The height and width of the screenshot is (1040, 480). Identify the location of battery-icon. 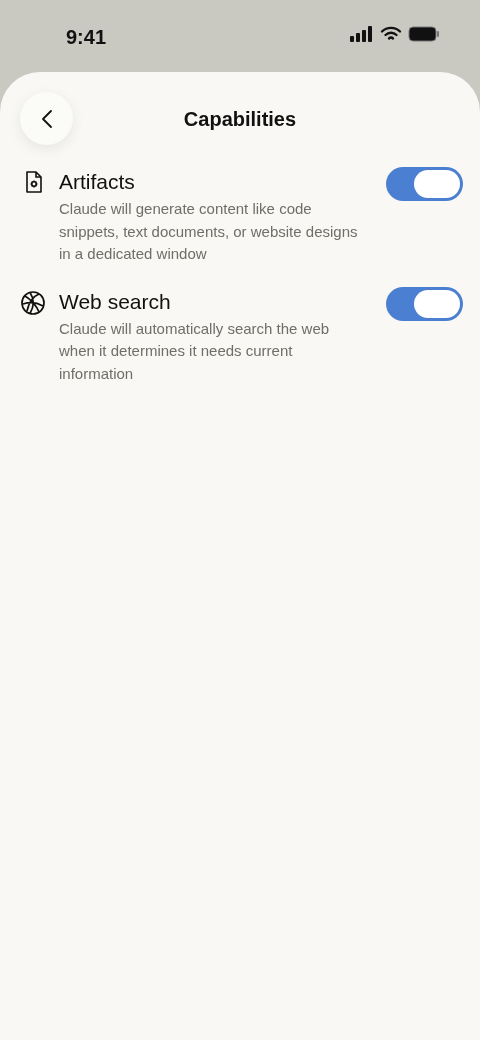
(424, 34).